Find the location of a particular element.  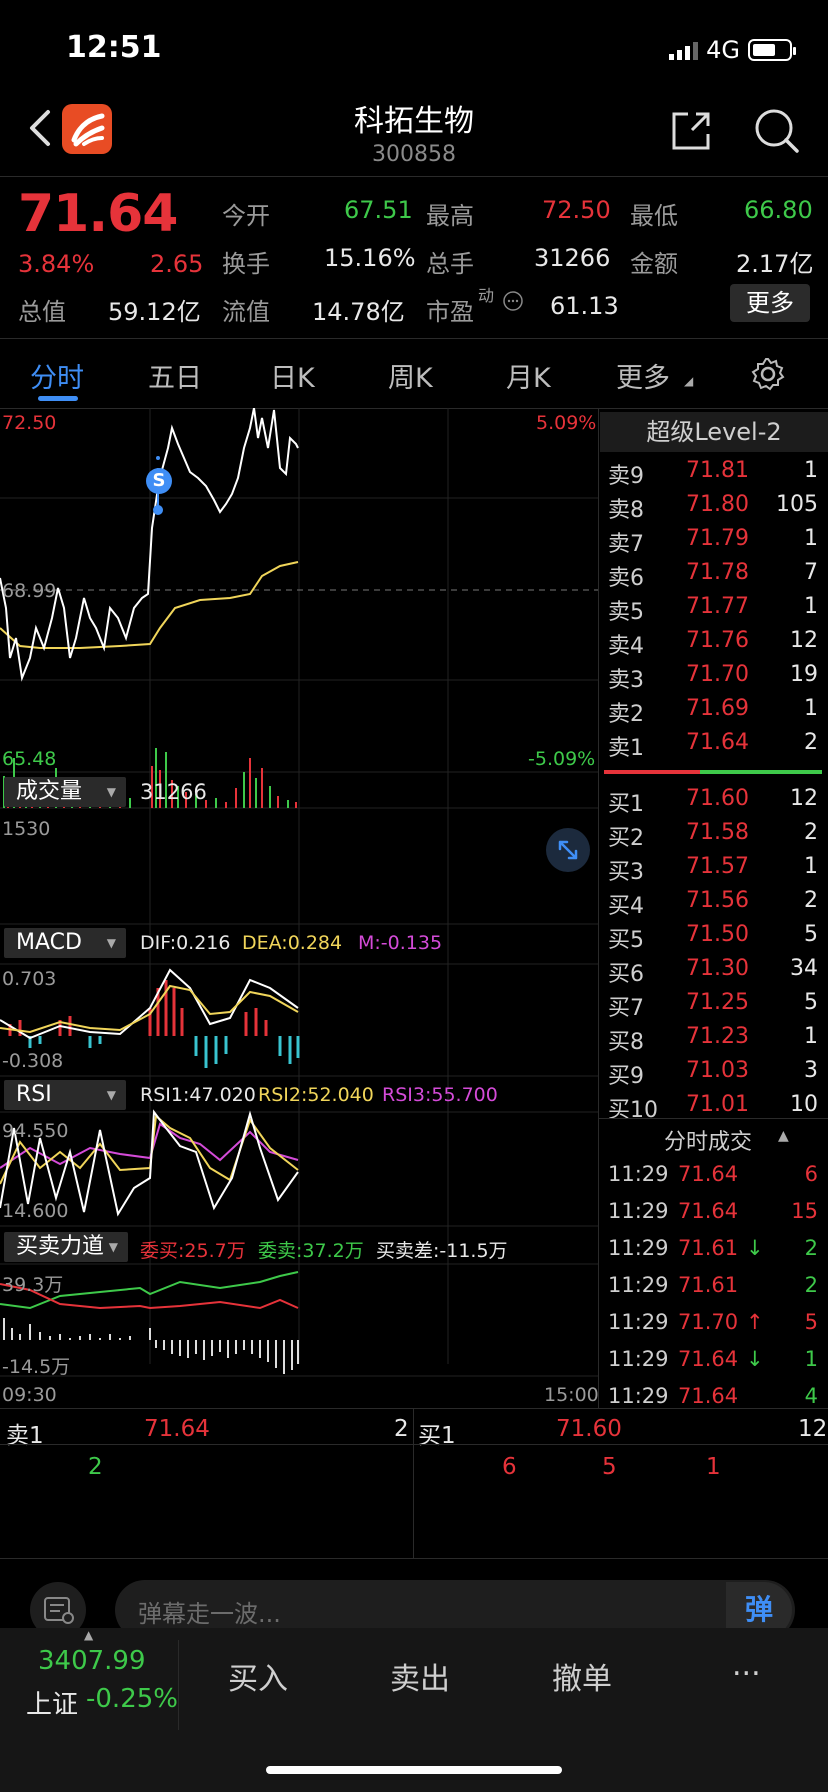

bid-row: 买5 71.50 5 is located at coordinates (713, 939).